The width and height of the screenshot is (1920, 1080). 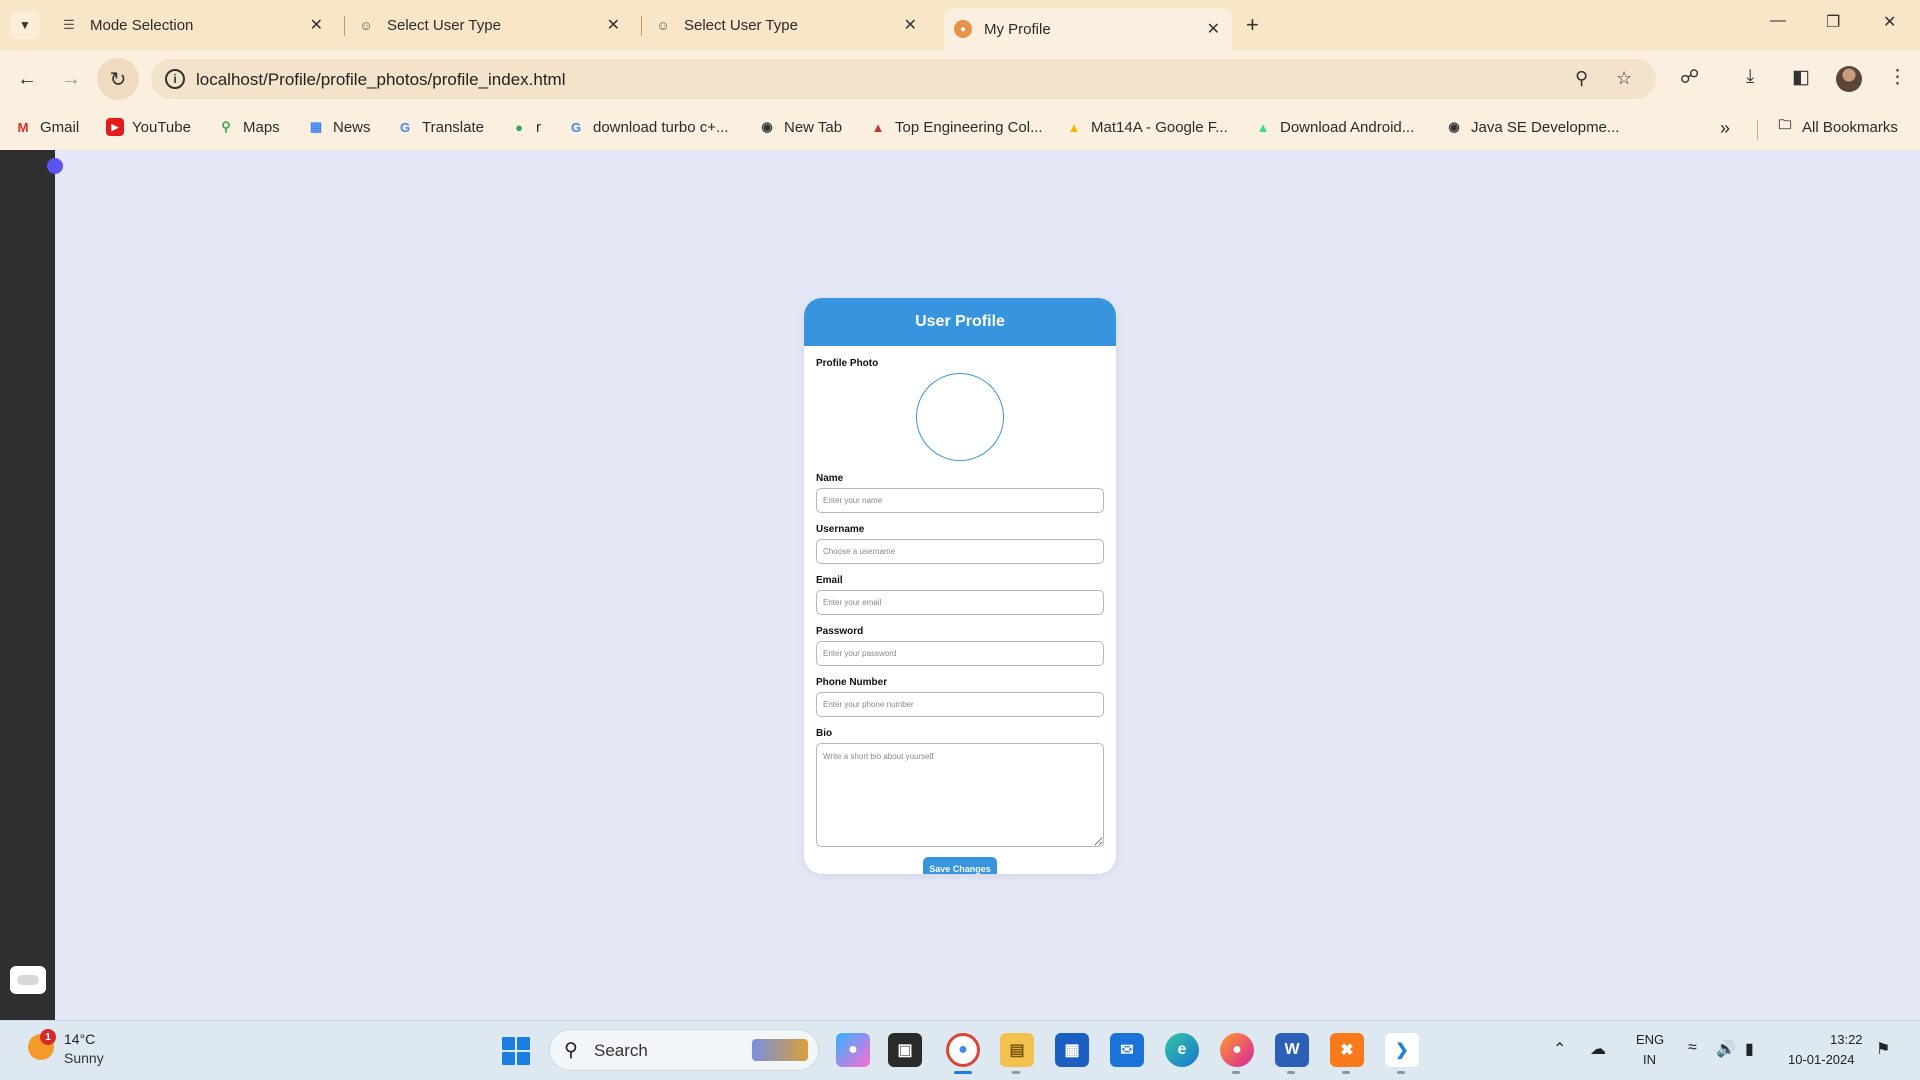 I want to click on bookmark-gmail: M Gmail, so click(x=47, y=127).